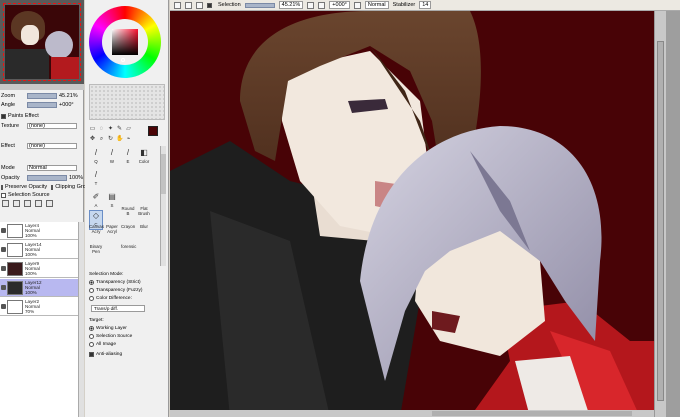 This screenshot has height=417, width=680. Describe the element at coordinates (49, 203) in the screenshot. I see `delete-layer-icon` at that location.